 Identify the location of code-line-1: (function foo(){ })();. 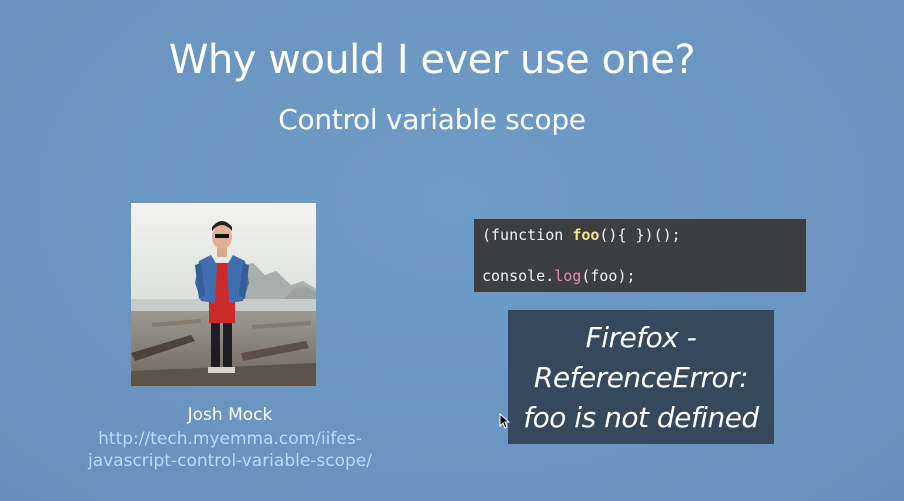
(640, 235).